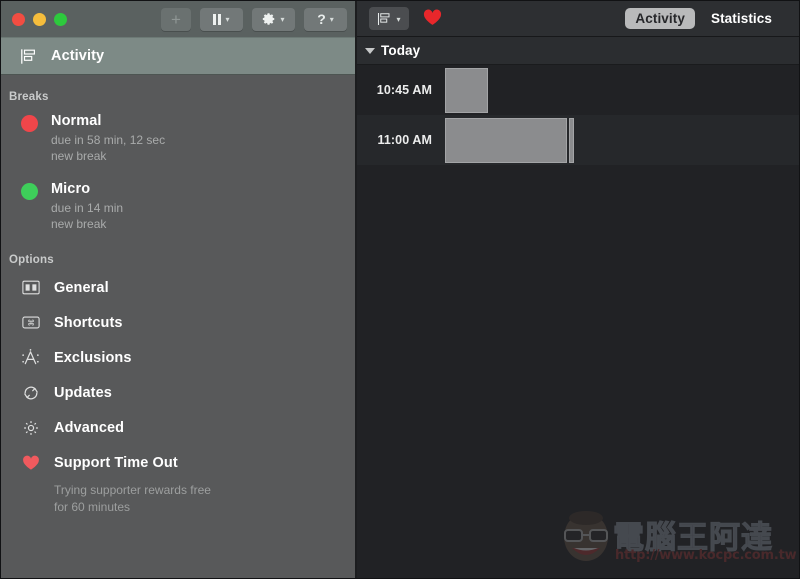  I want to click on plus-icon: +, so click(176, 19).